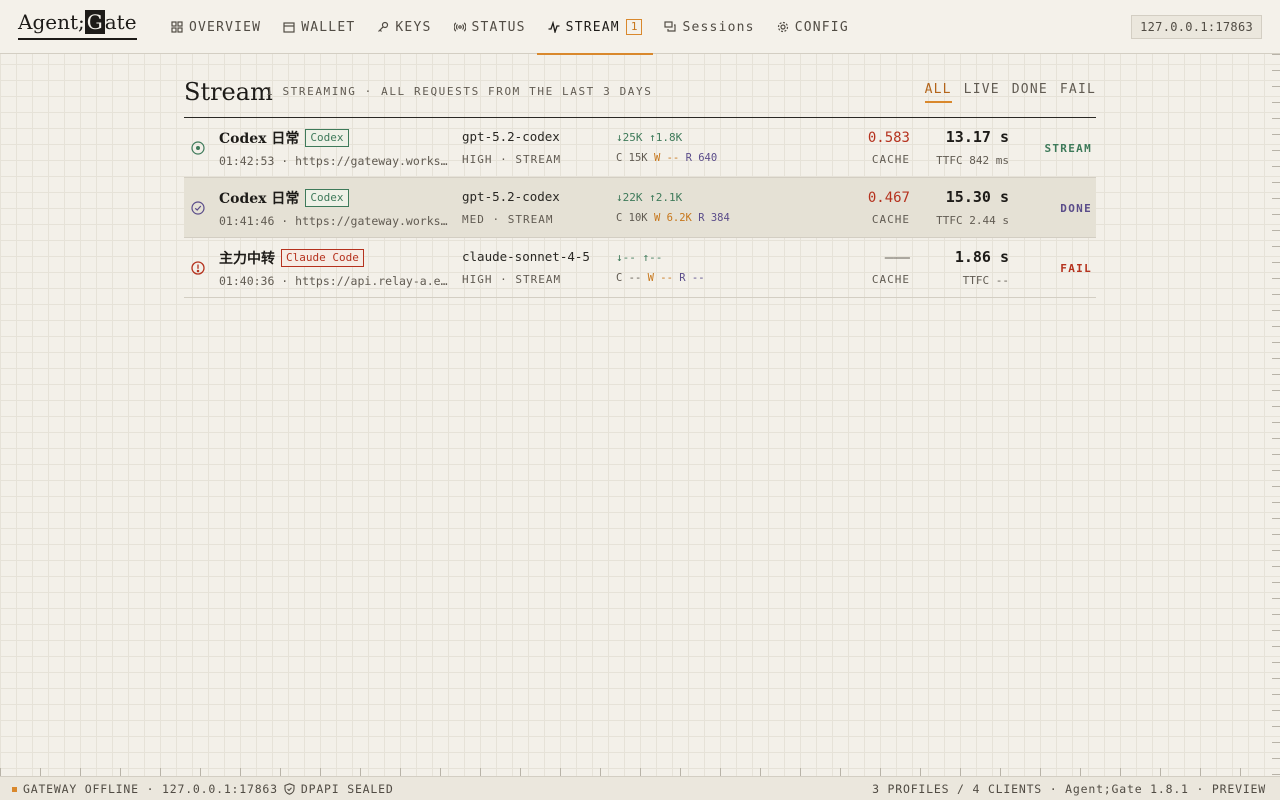 The image size is (1280, 800). I want to click on token-counts: ↓22K ↑2.1K, so click(649, 197).